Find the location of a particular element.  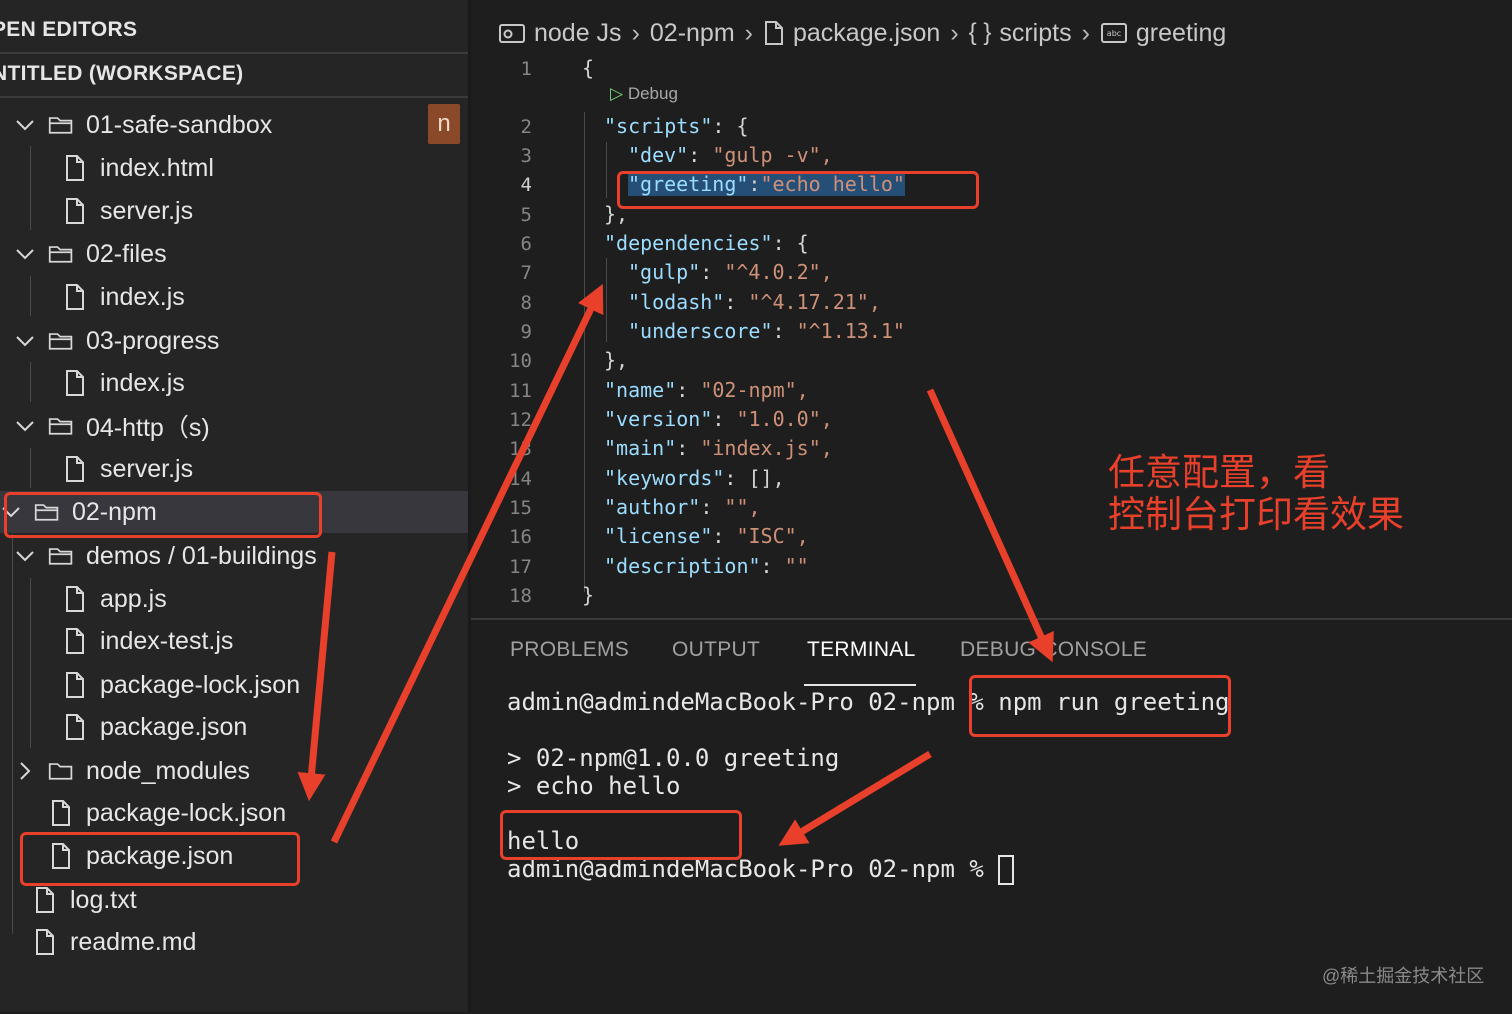

annotation-note: 任意配置，看 控制台打印看效果 is located at coordinates (1256, 493).